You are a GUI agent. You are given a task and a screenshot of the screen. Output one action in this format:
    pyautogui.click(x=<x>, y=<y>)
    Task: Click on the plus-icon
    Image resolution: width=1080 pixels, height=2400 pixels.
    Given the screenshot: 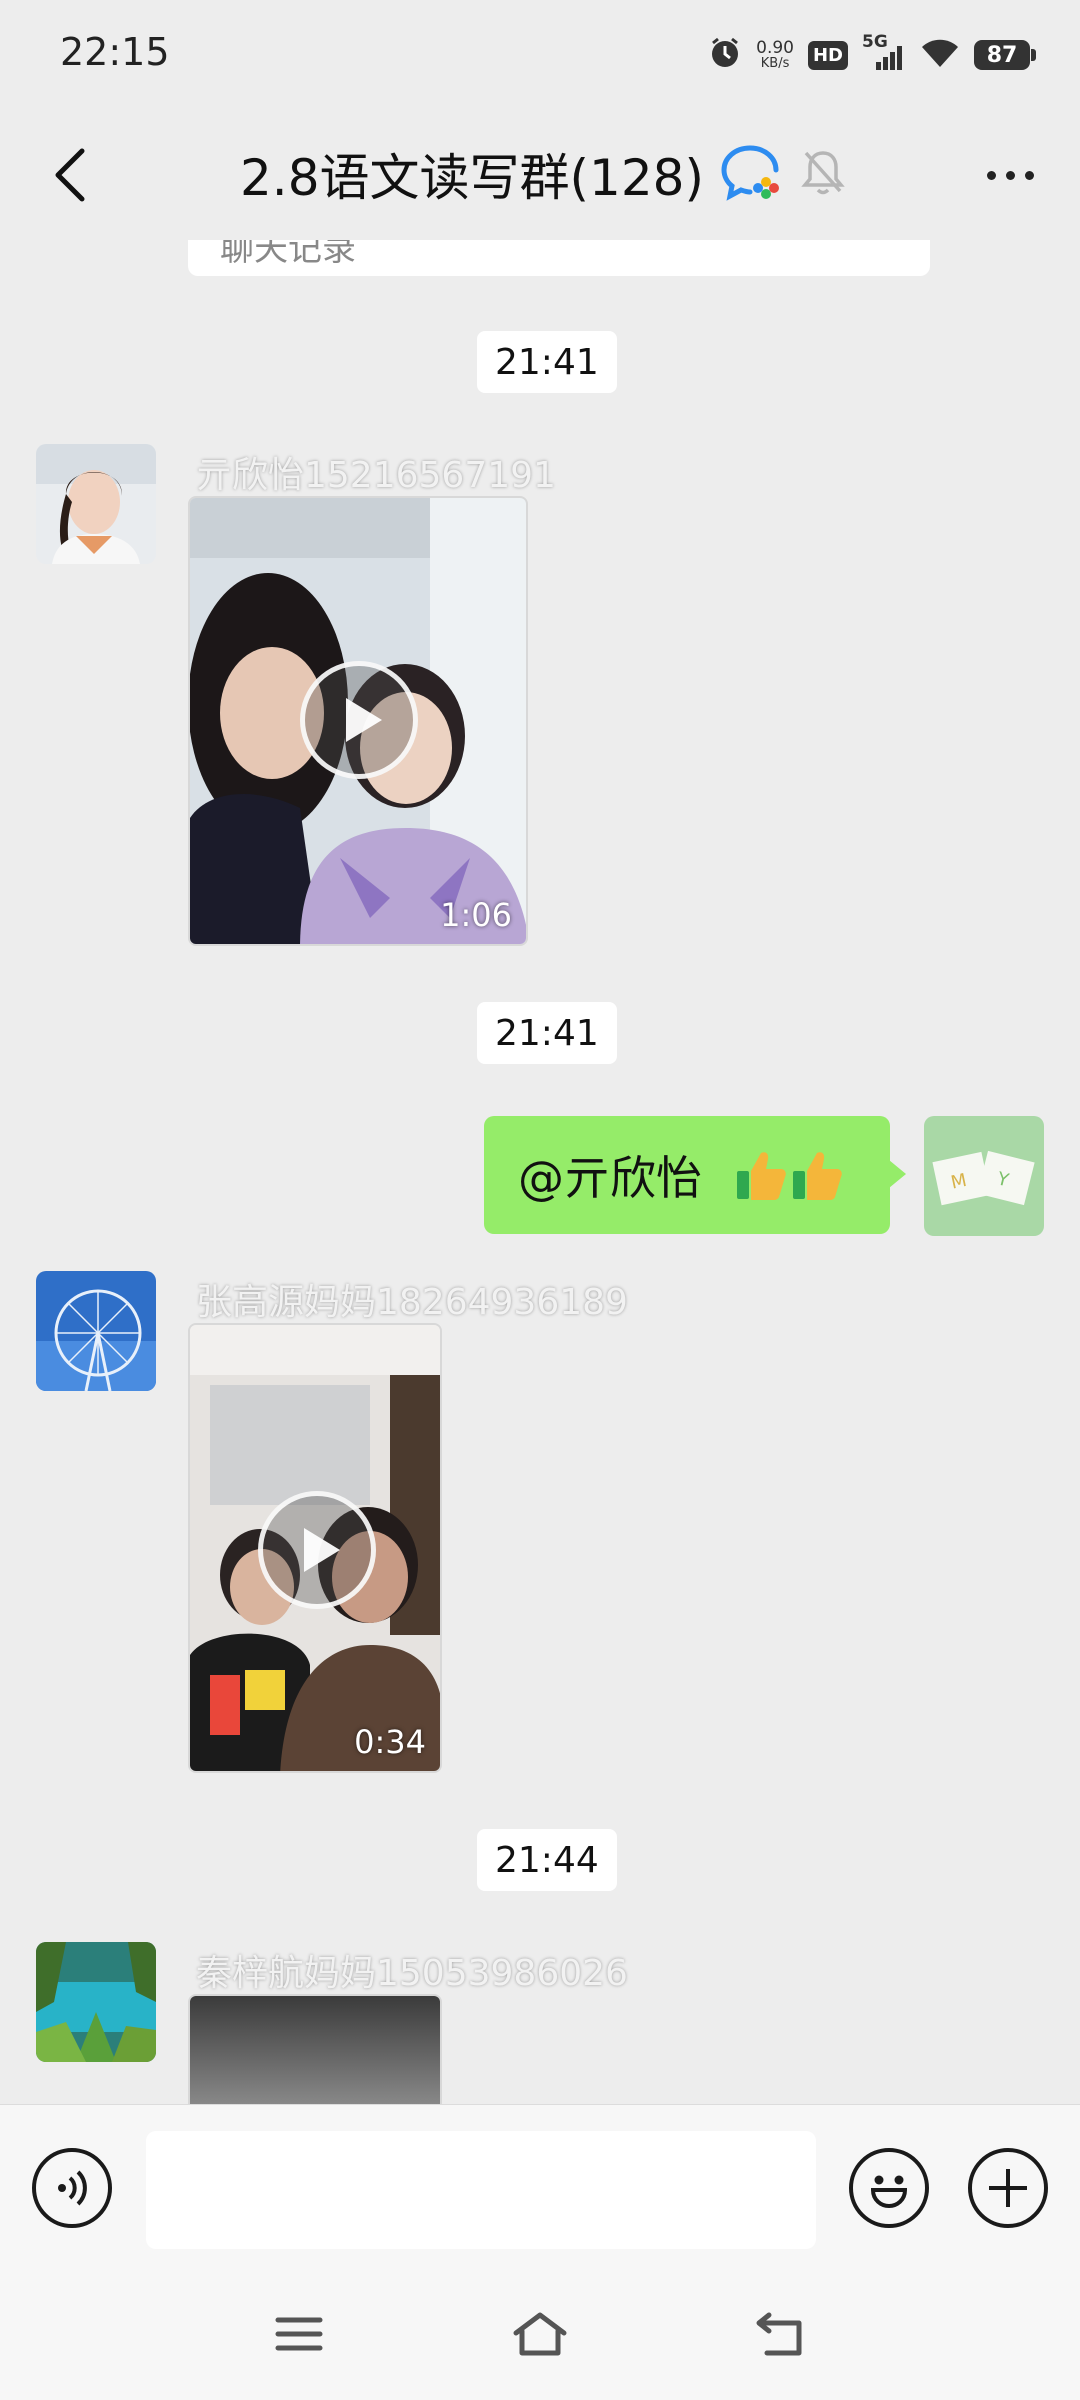 What is the action you would take?
    pyautogui.click(x=1008, y=2188)
    